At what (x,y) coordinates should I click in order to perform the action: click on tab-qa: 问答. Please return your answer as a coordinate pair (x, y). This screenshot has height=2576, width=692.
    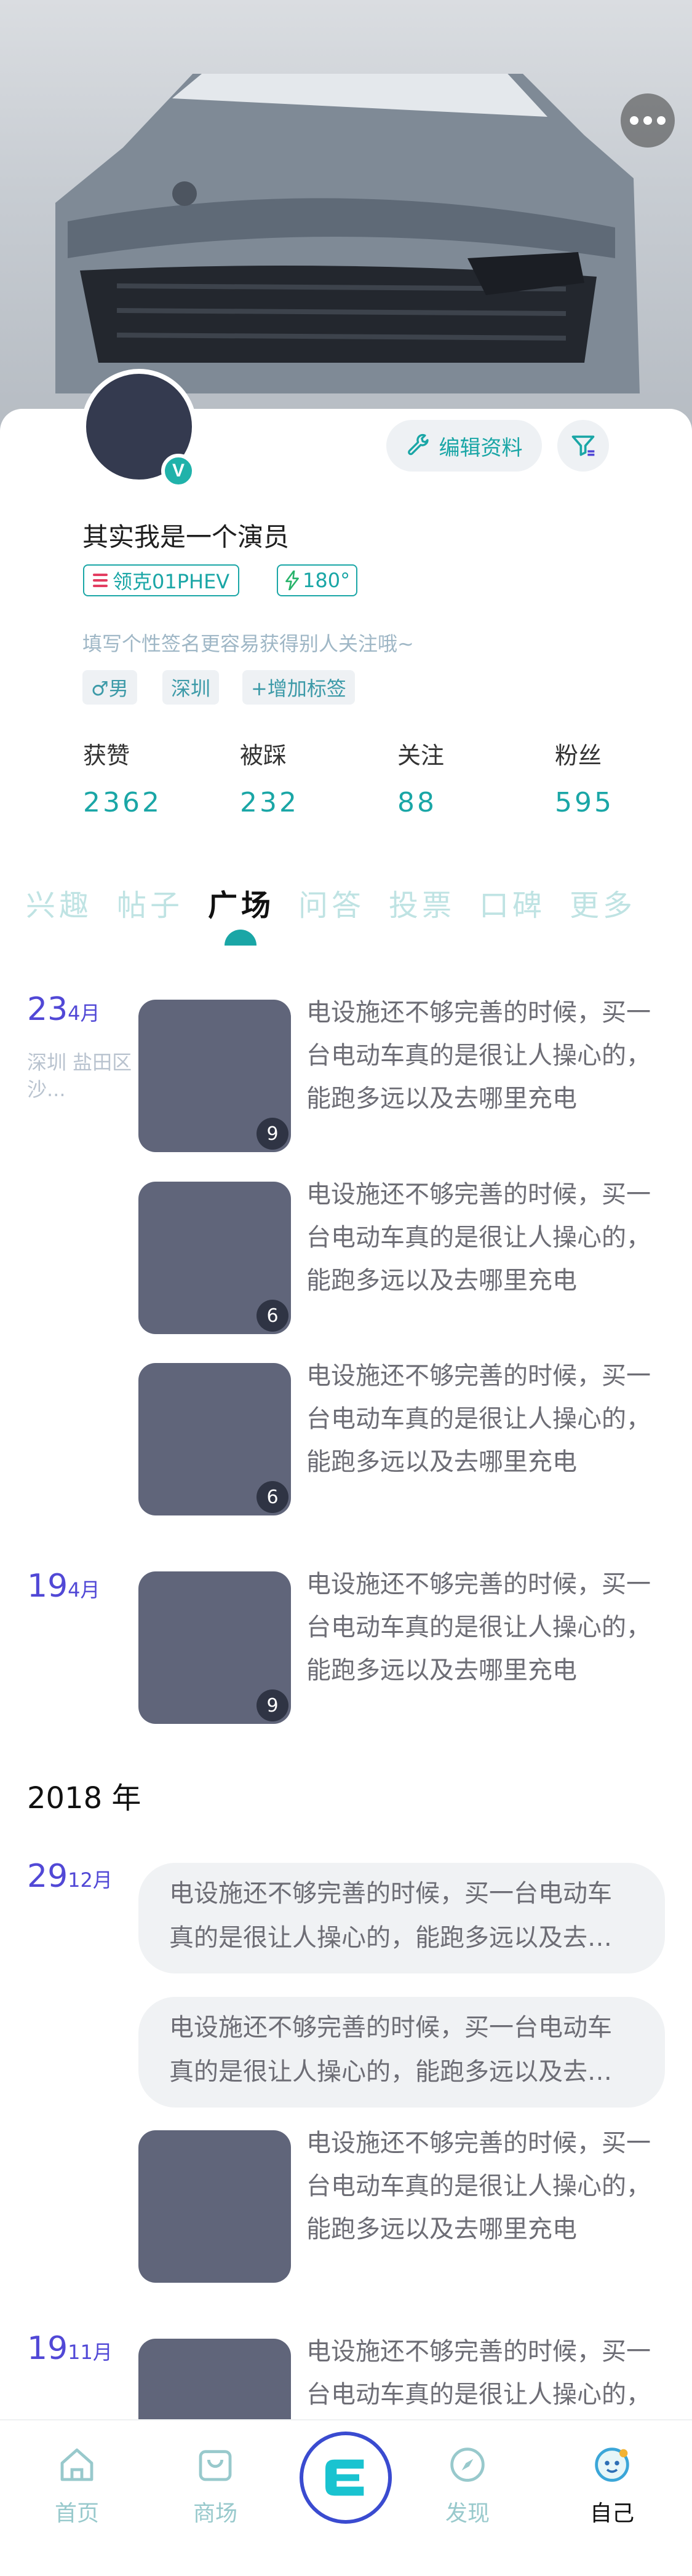
    Looking at the image, I should click on (331, 902).